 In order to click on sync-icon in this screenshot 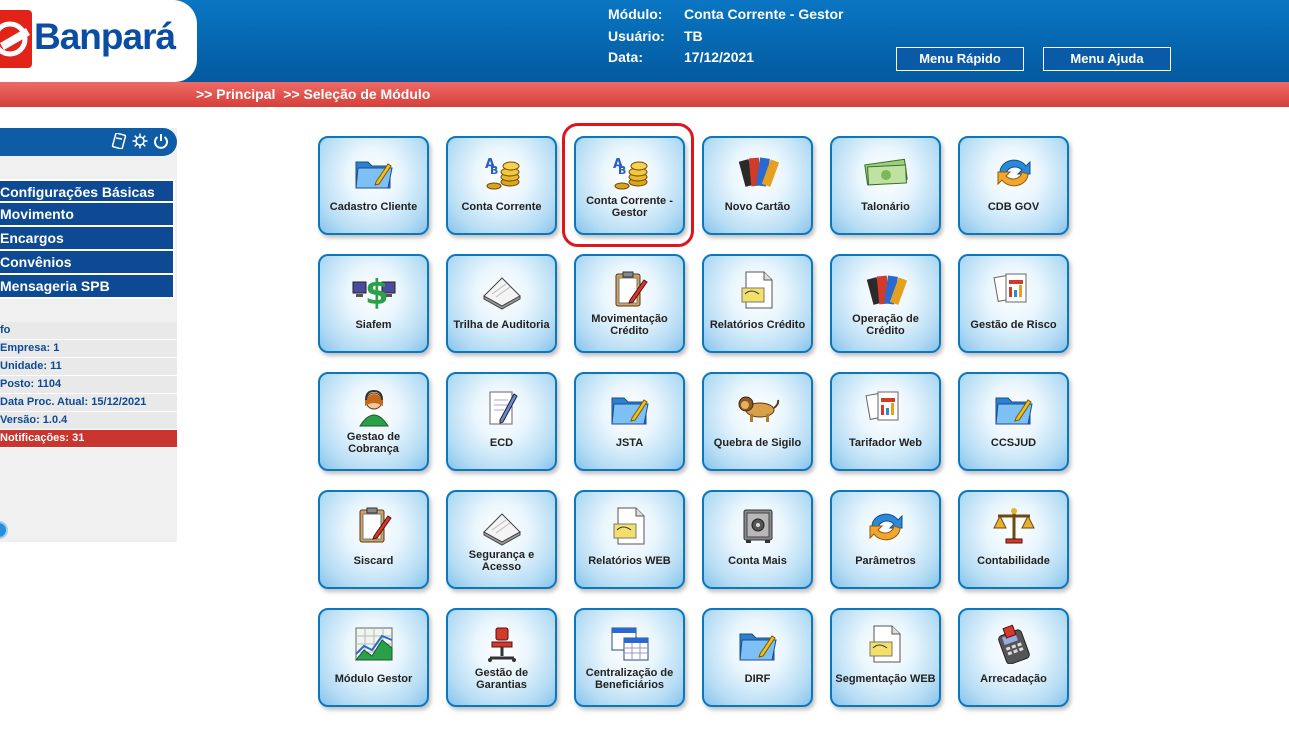, I will do `click(886, 526)`.